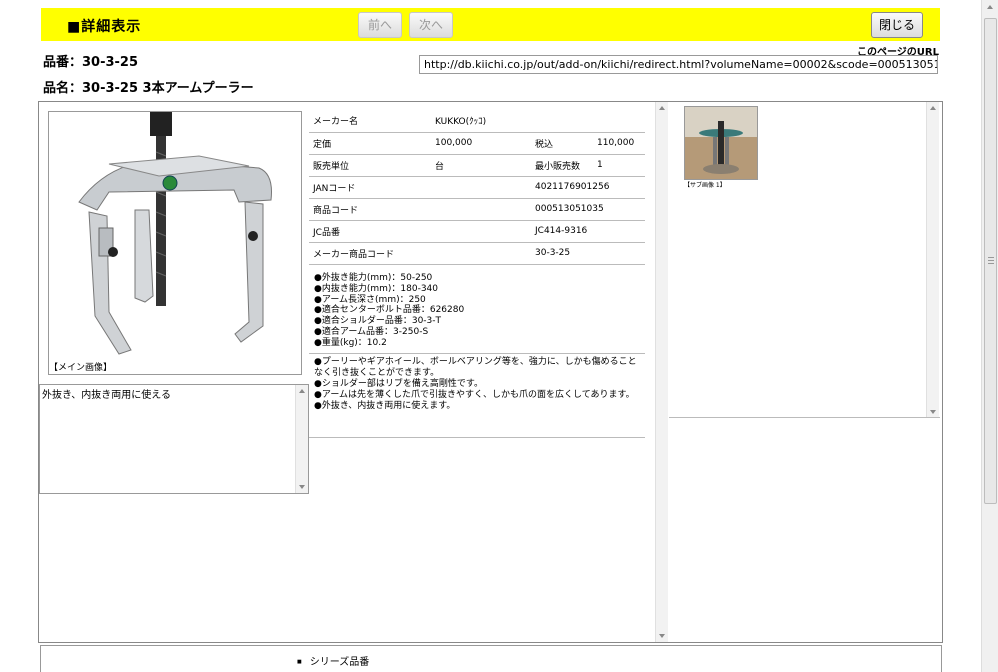  I want to click on table-row: メーカー商品コード 30-3-25, so click(477, 253).